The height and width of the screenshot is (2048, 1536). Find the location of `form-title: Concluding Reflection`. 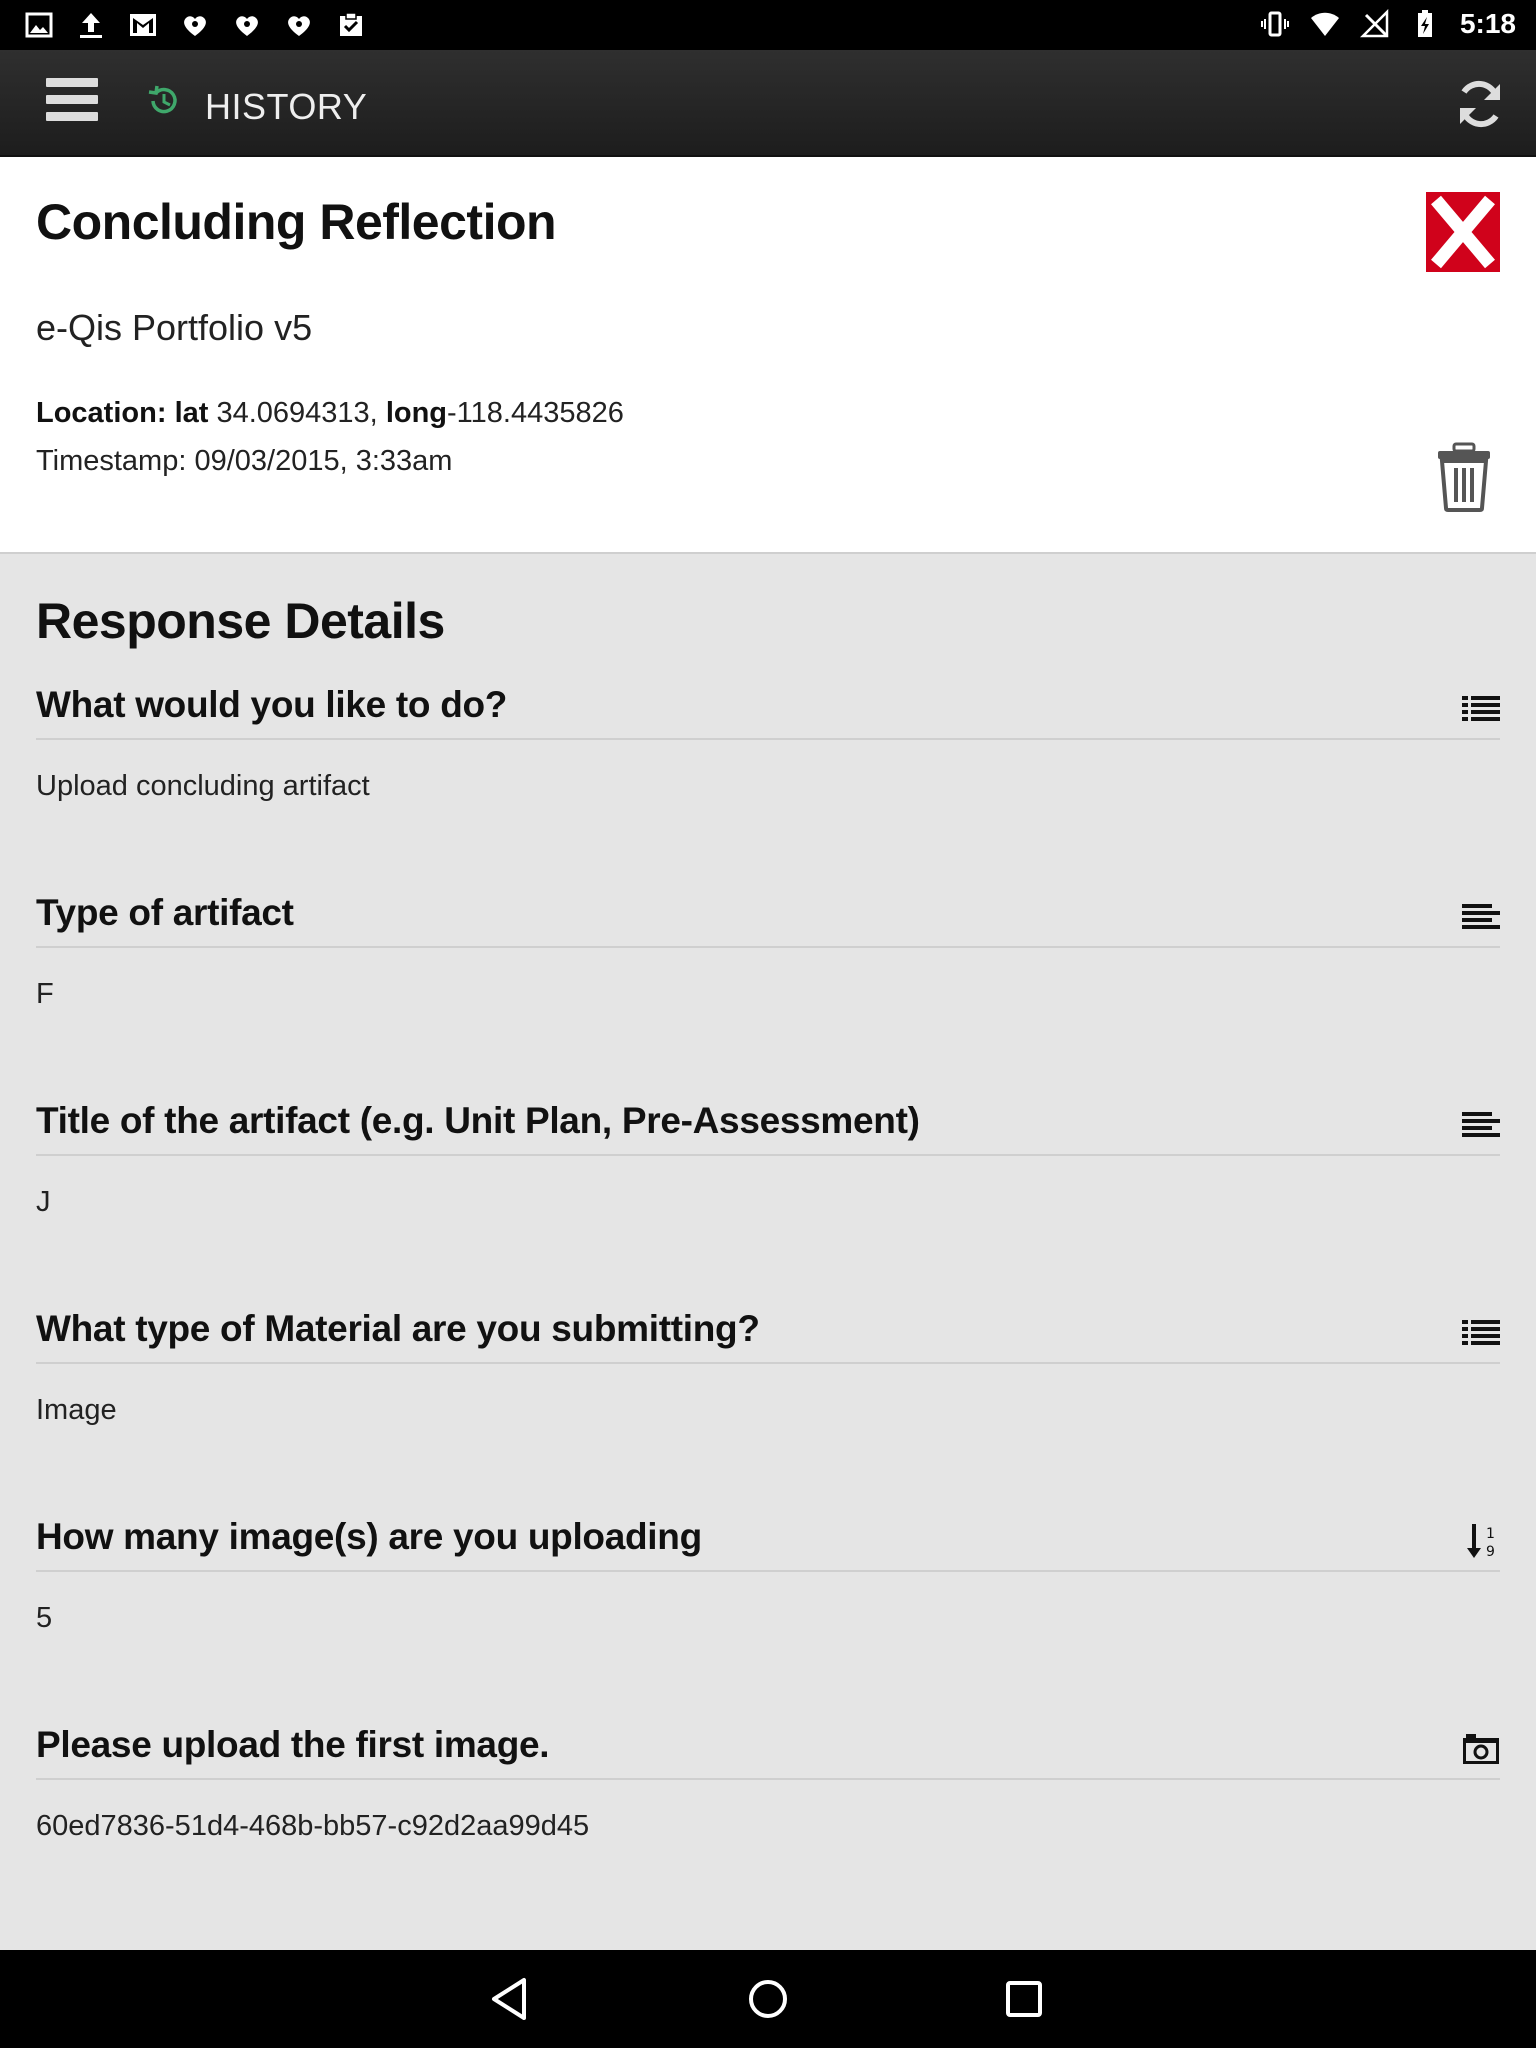

form-title: Concluding Reflection is located at coordinates (296, 222).